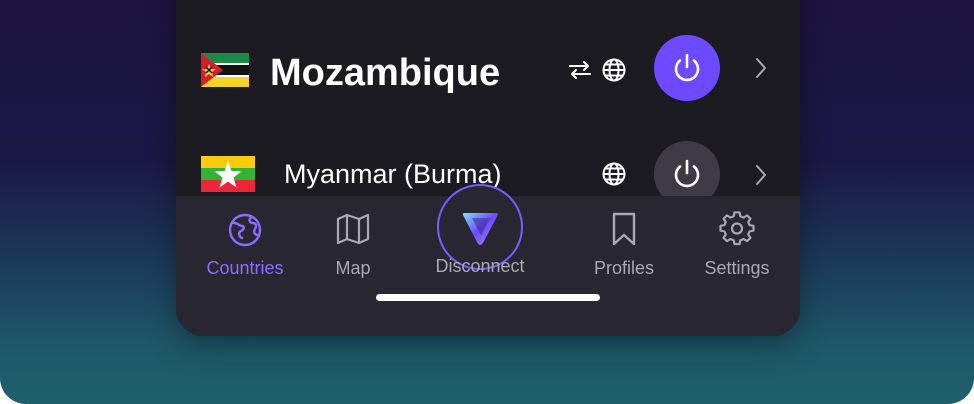 The width and height of the screenshot is (974, 404). I want to click on tab-label: Profiles, so click(624, 268).